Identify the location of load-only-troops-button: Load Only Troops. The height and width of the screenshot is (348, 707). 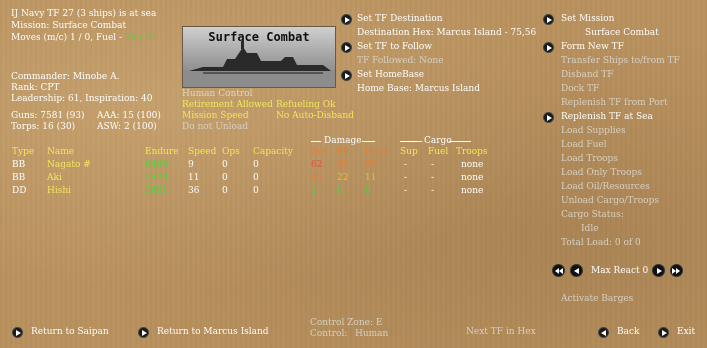
(601, 173).